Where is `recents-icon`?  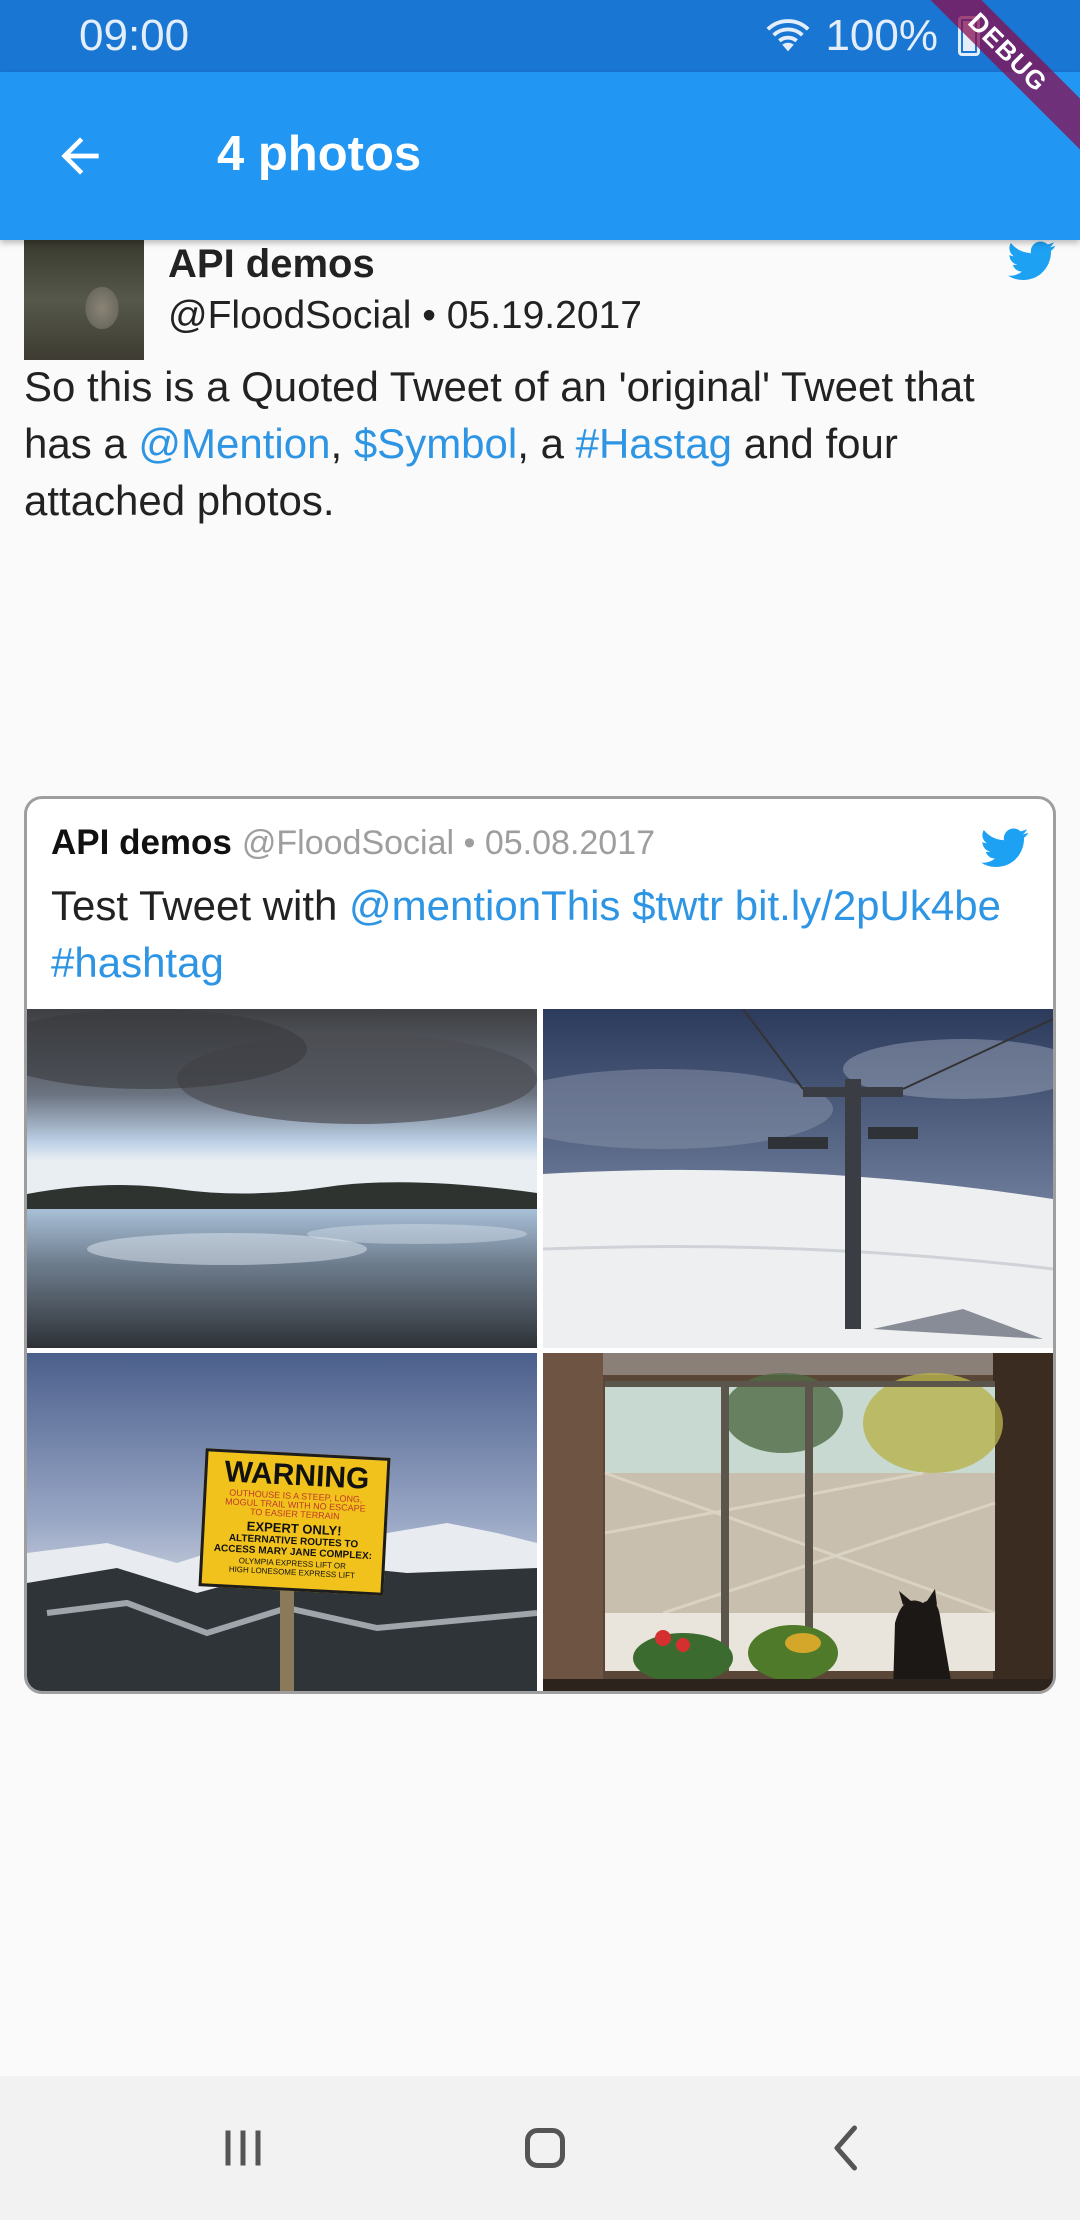
recents-icon is located at coordinates (243, 2148).